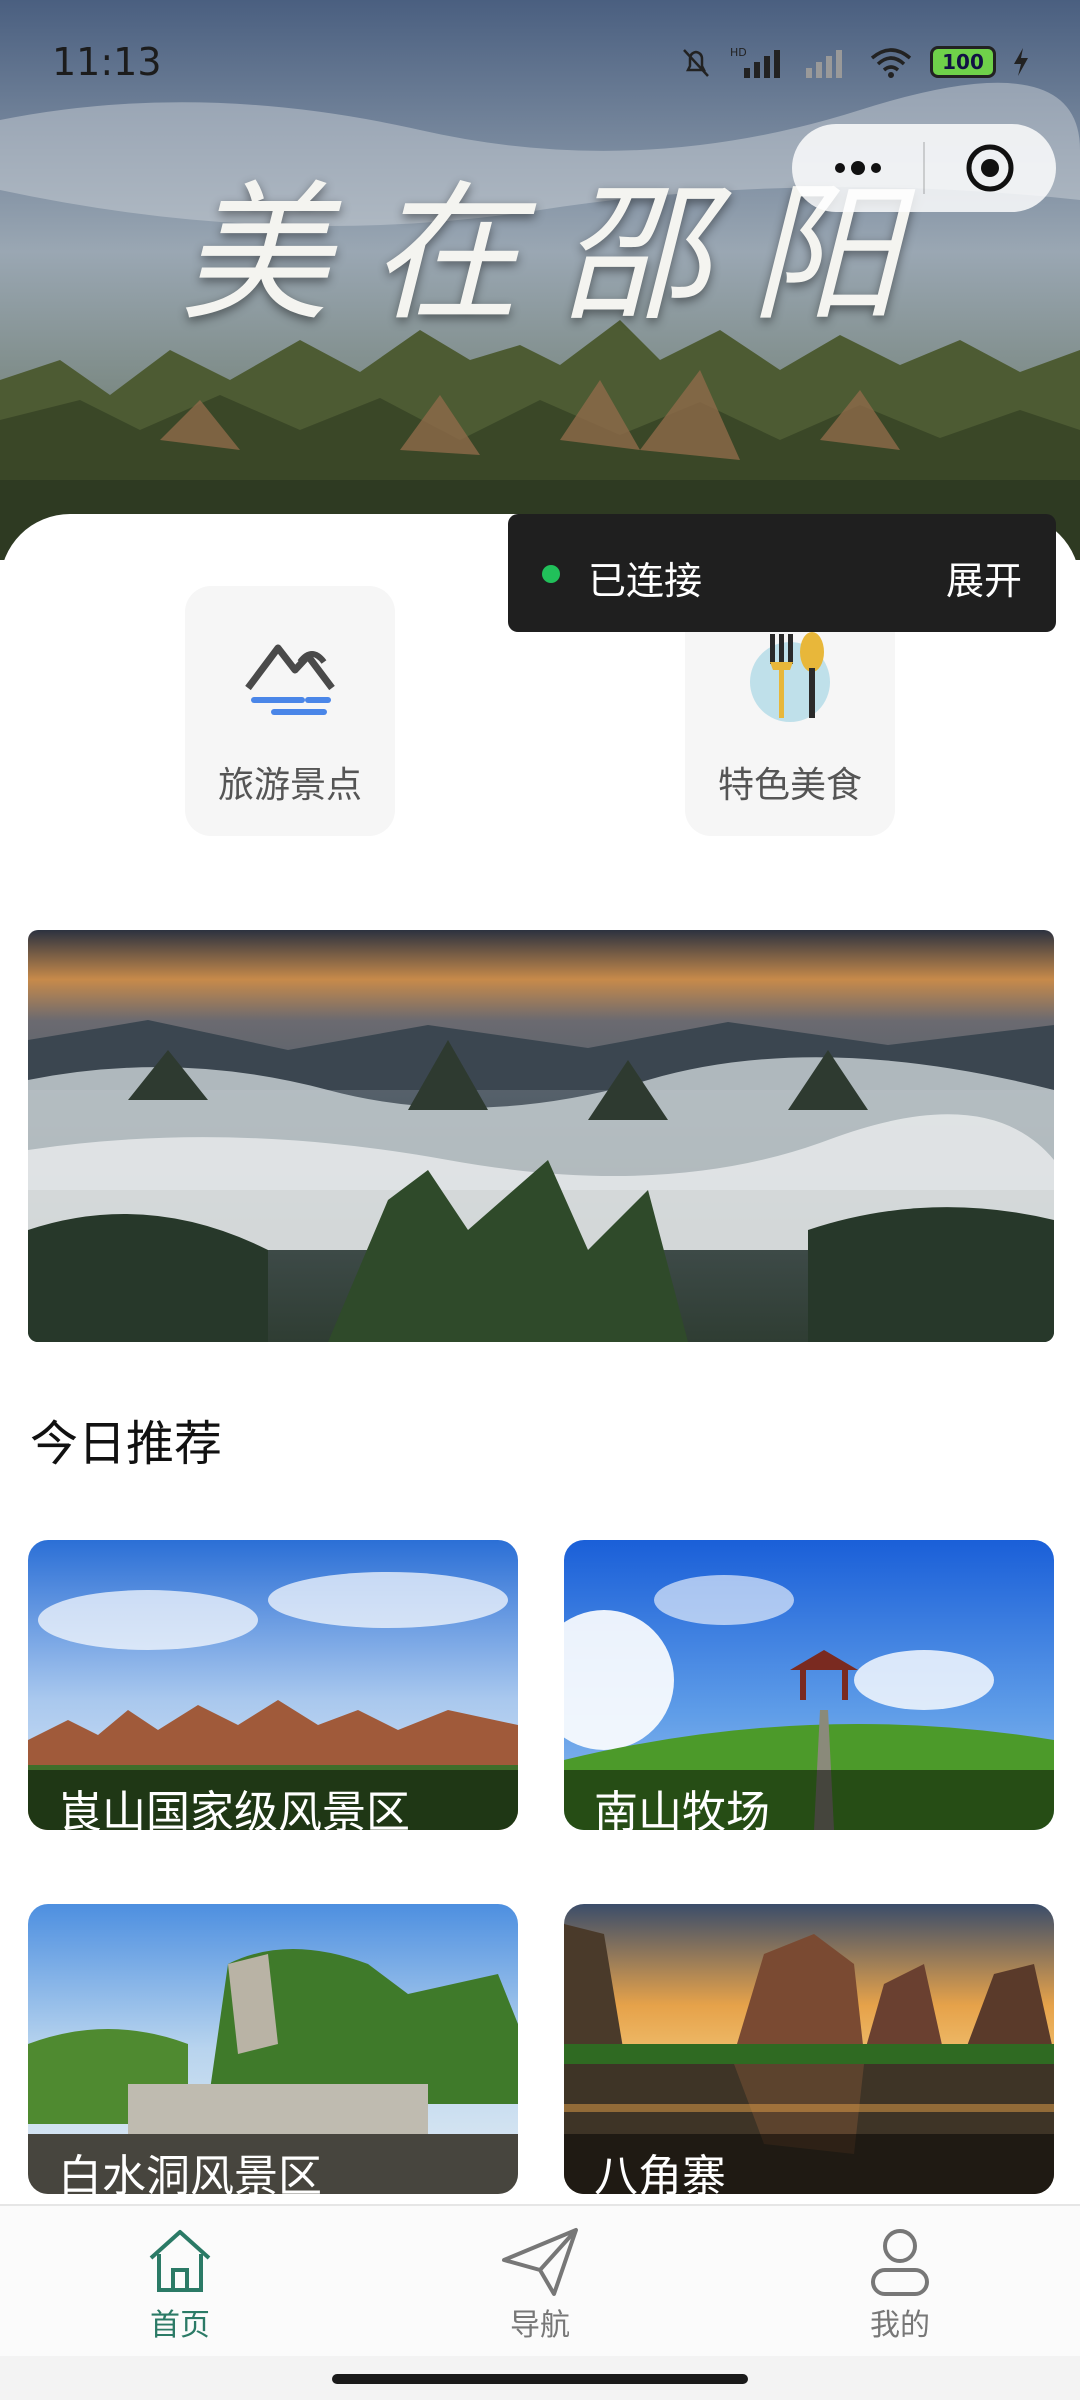 The image size is (1080, 2400). Describe the element at coordinates (755, 62) in the screenshot. I see `signal-hd-icon: HD` at that location.